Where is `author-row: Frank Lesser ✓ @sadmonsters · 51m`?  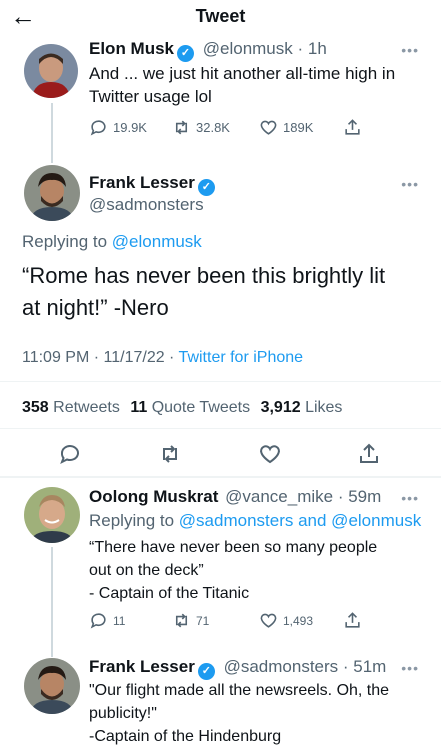
author-row: Frank Lesser ✓ @sadmonsters · 51m is located at coordinates (237, 668).